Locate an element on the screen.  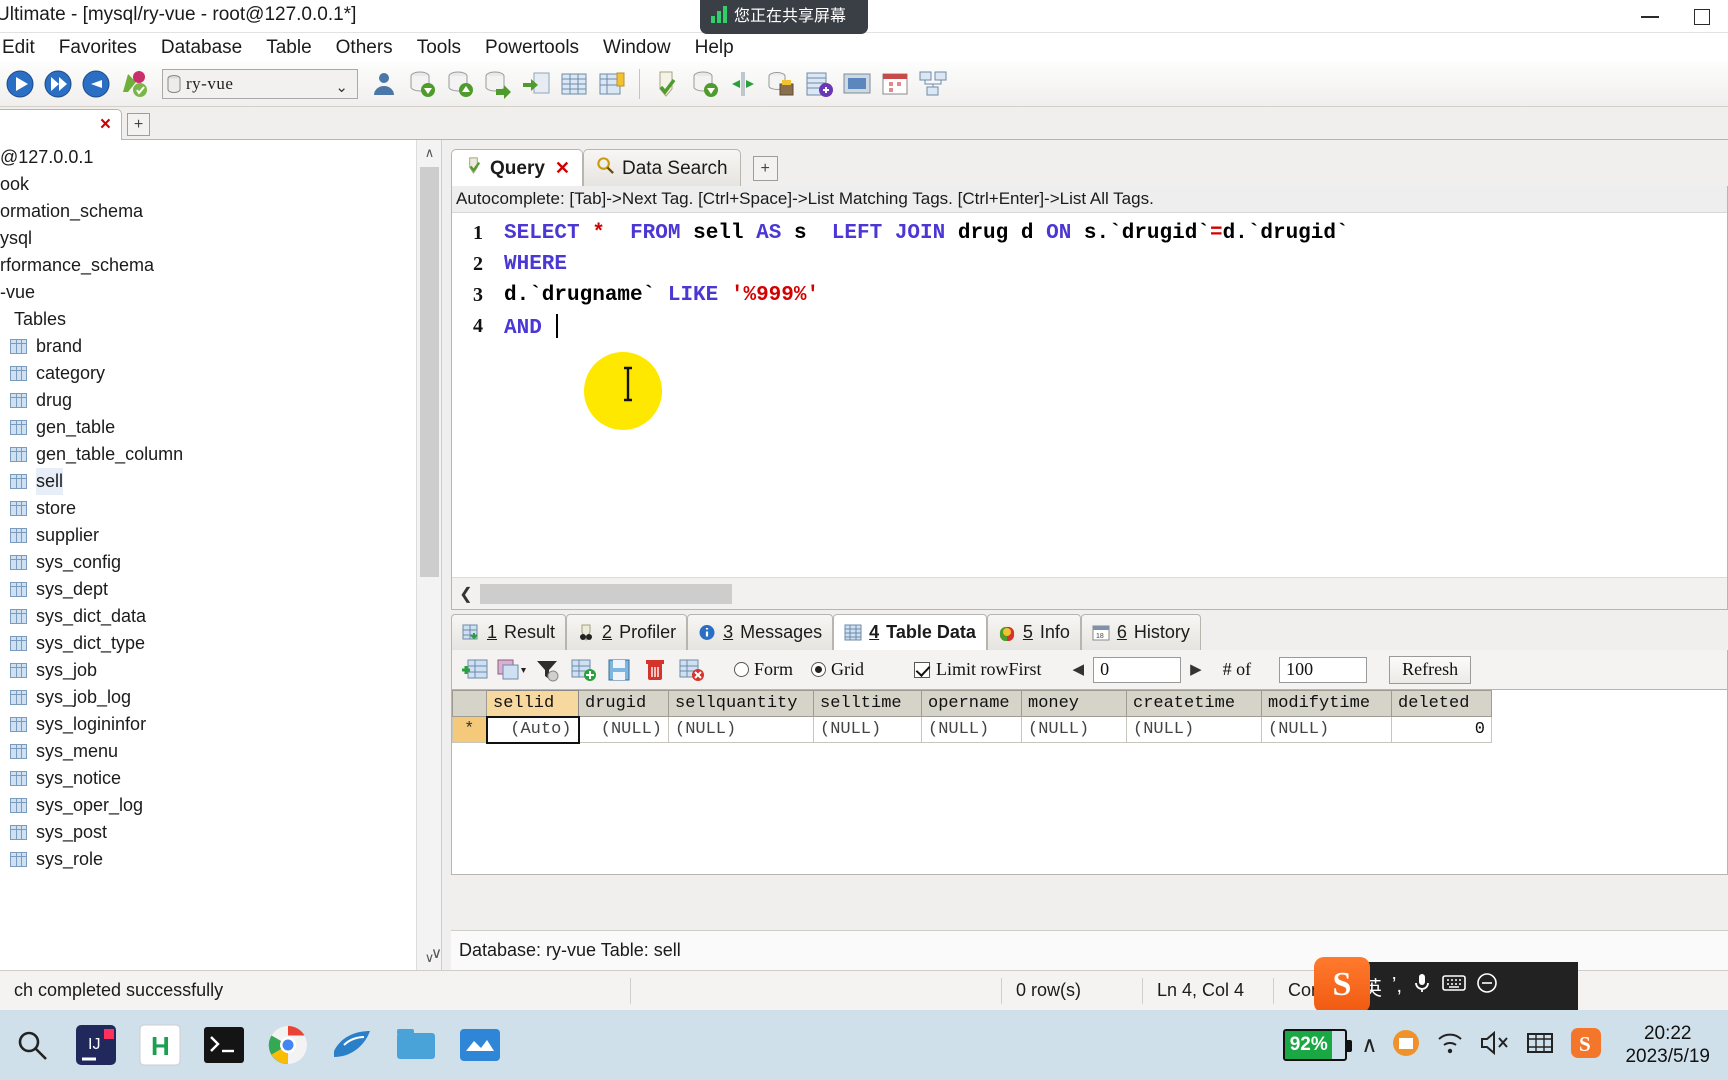
filter-icon is located at coordinates (547, 670).